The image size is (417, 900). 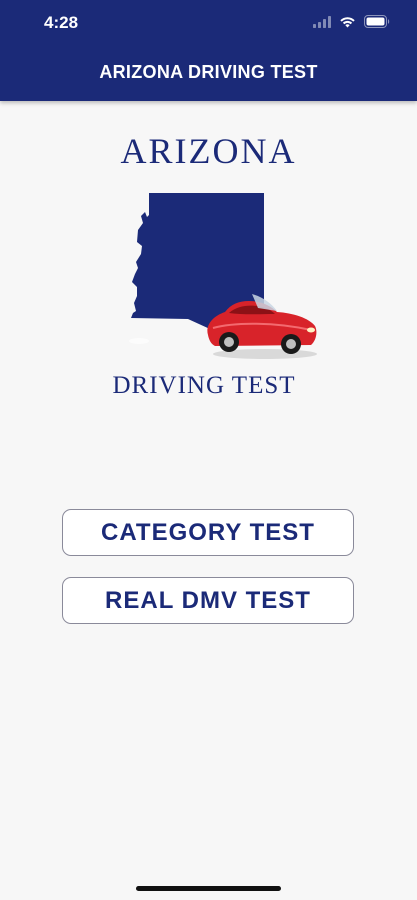 I want to click on signal-icon, so click(x=322, y=21).